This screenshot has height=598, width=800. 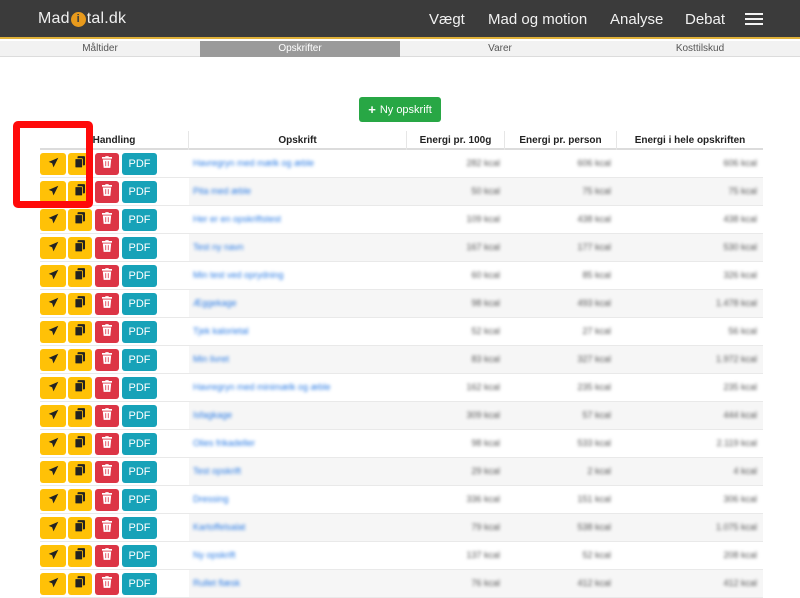 I want to click on recipe-link: Ny opskrift, so click(x=298, y=556).